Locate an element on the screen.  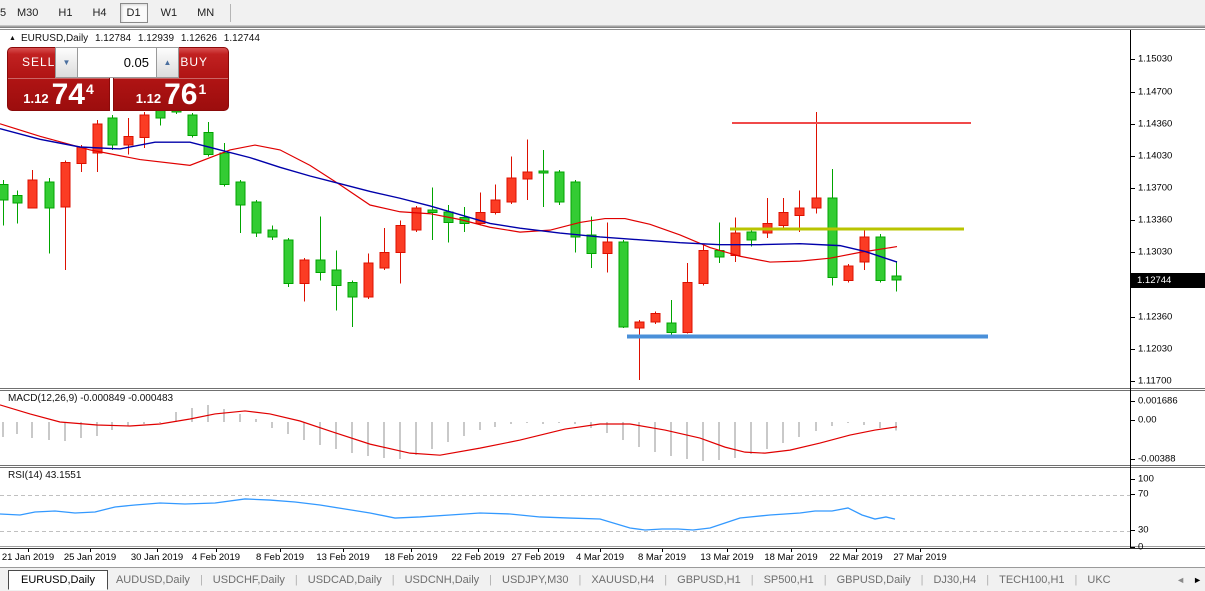
date-axis-label: 30 Jan 2019 is located at coordinates (157, 557).